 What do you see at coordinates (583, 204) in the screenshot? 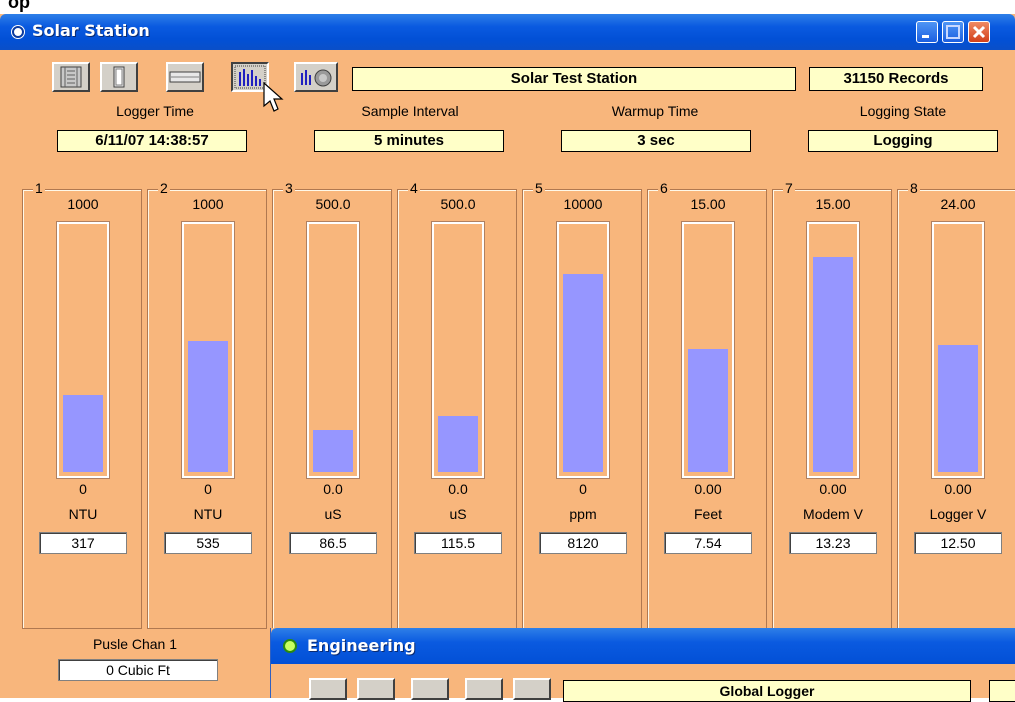
I see `channel-max: 10000` at bounding box center [583, 204].